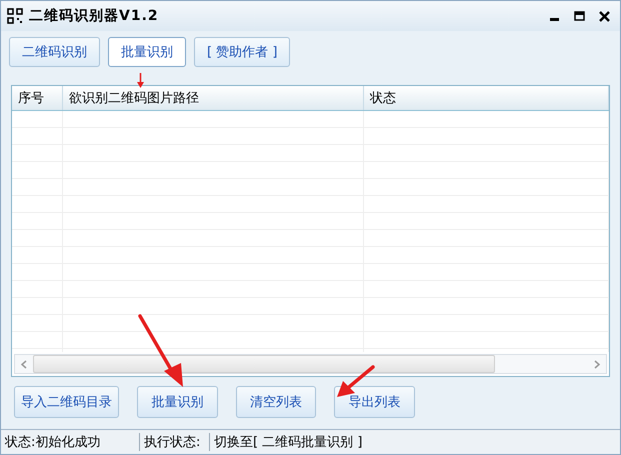  What do you see at coordinates (147, 52) in the screenshot?
I see `tab: 批量识别` at bounding box center [147, 52].